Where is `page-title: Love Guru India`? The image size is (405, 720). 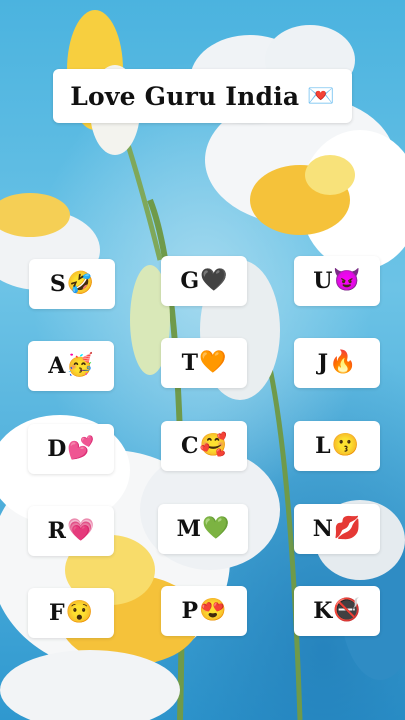 page-title: Love Guru India is located at coordinates (185, 96).